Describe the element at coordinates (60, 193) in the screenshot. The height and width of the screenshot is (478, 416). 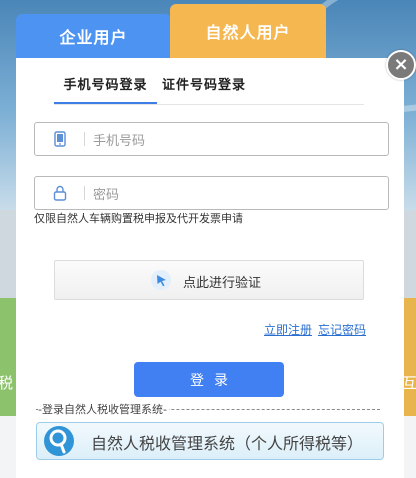
I see `lock-icon` at that location.